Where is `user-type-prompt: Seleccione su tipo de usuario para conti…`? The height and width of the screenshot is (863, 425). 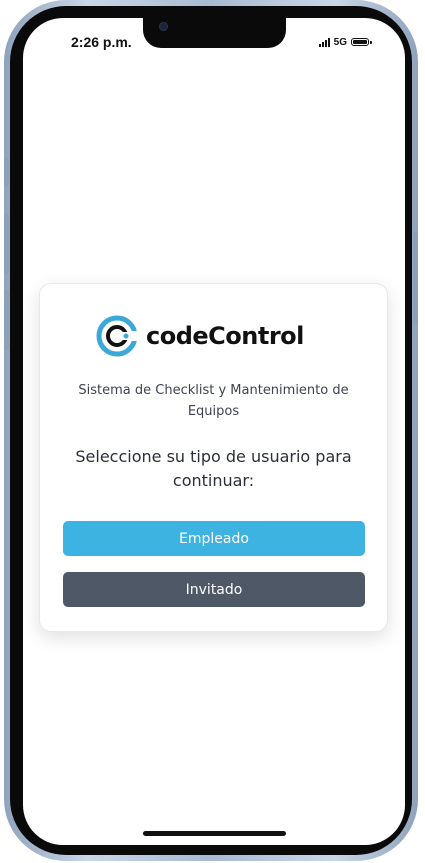
user-type-prompt: Seleccione su tipo de usuario para conti… is located at coordinates (213, 468).